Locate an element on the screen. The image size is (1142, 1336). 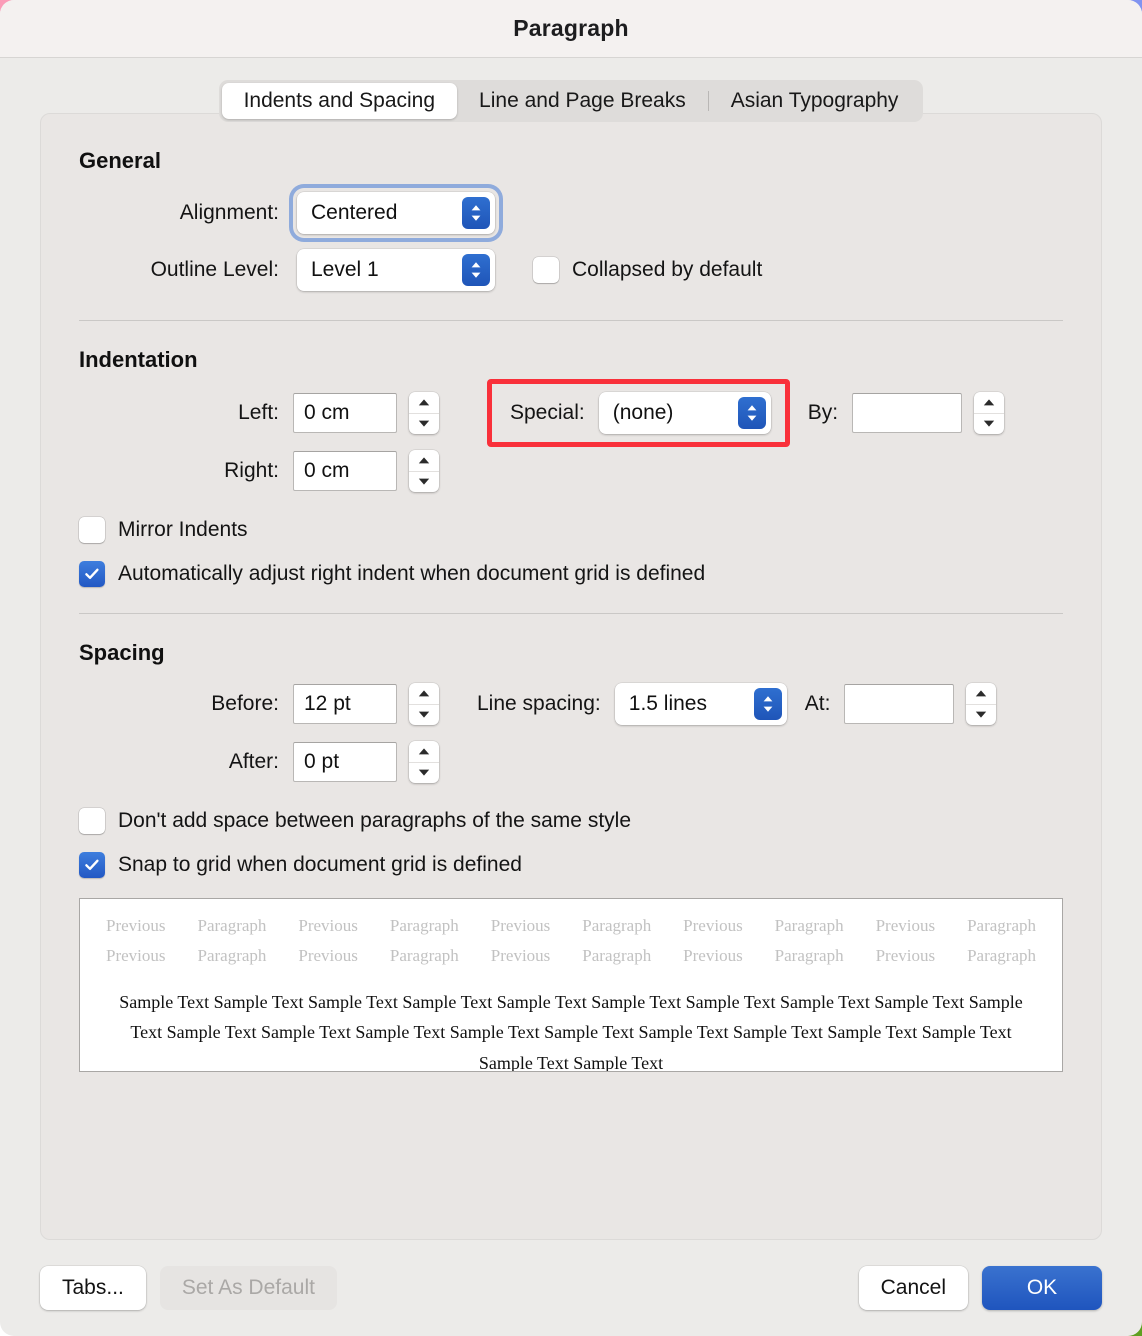
special-annotation-box: Special: (none) is located at coordinates (638, 413).